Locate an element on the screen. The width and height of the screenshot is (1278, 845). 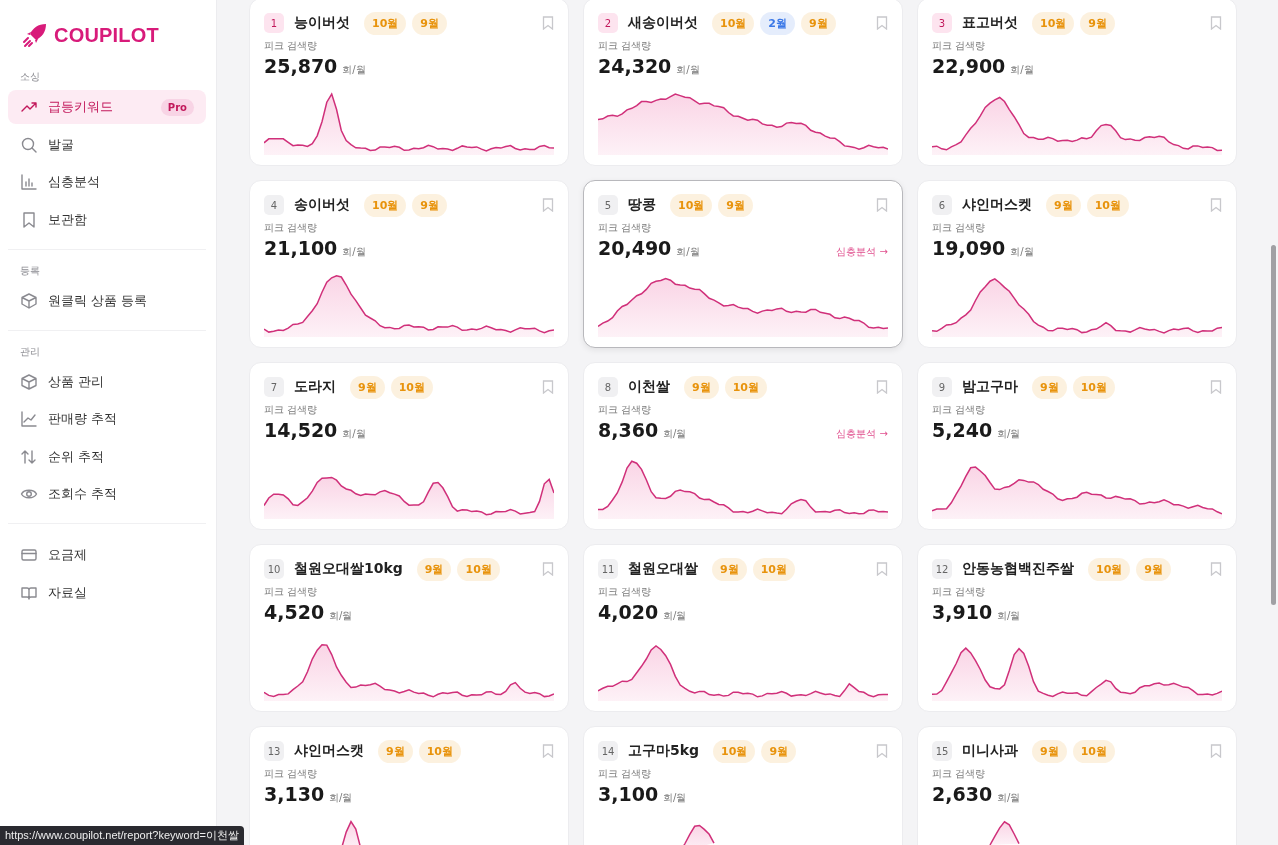
nav-item: 조회수 추적 is located at coordinates (107, 494).